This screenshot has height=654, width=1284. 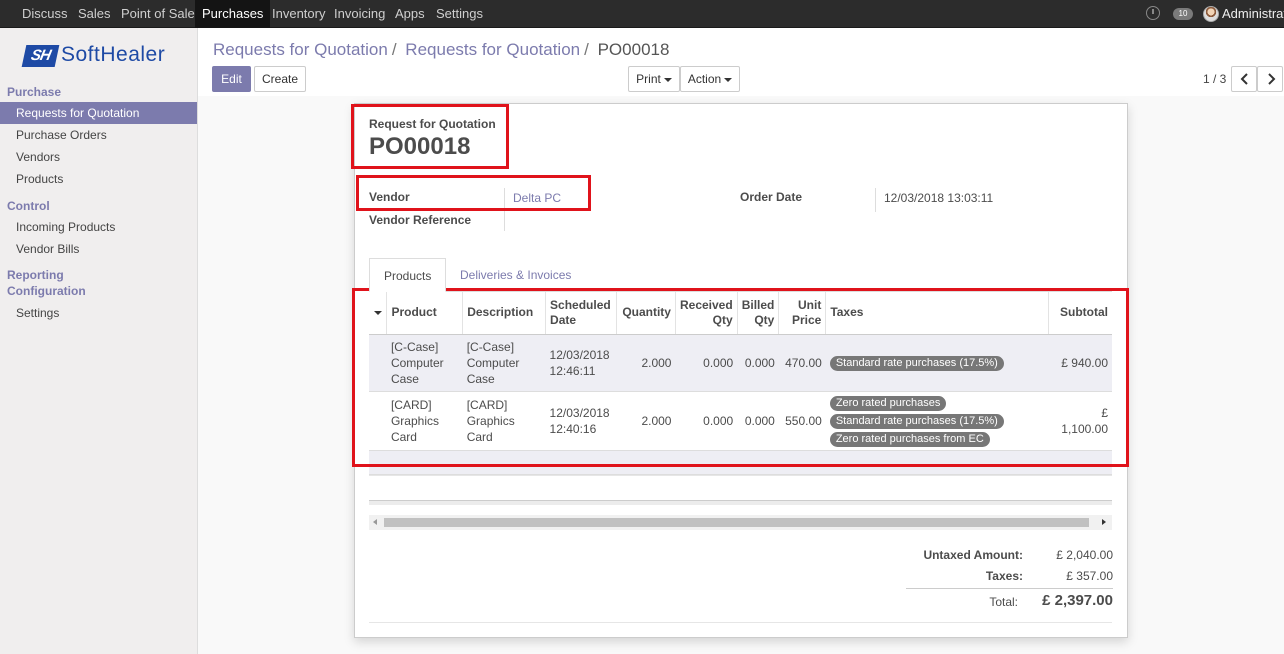 I want to click on menu-invoicing: Invoicing, so click(x=359, y=14).